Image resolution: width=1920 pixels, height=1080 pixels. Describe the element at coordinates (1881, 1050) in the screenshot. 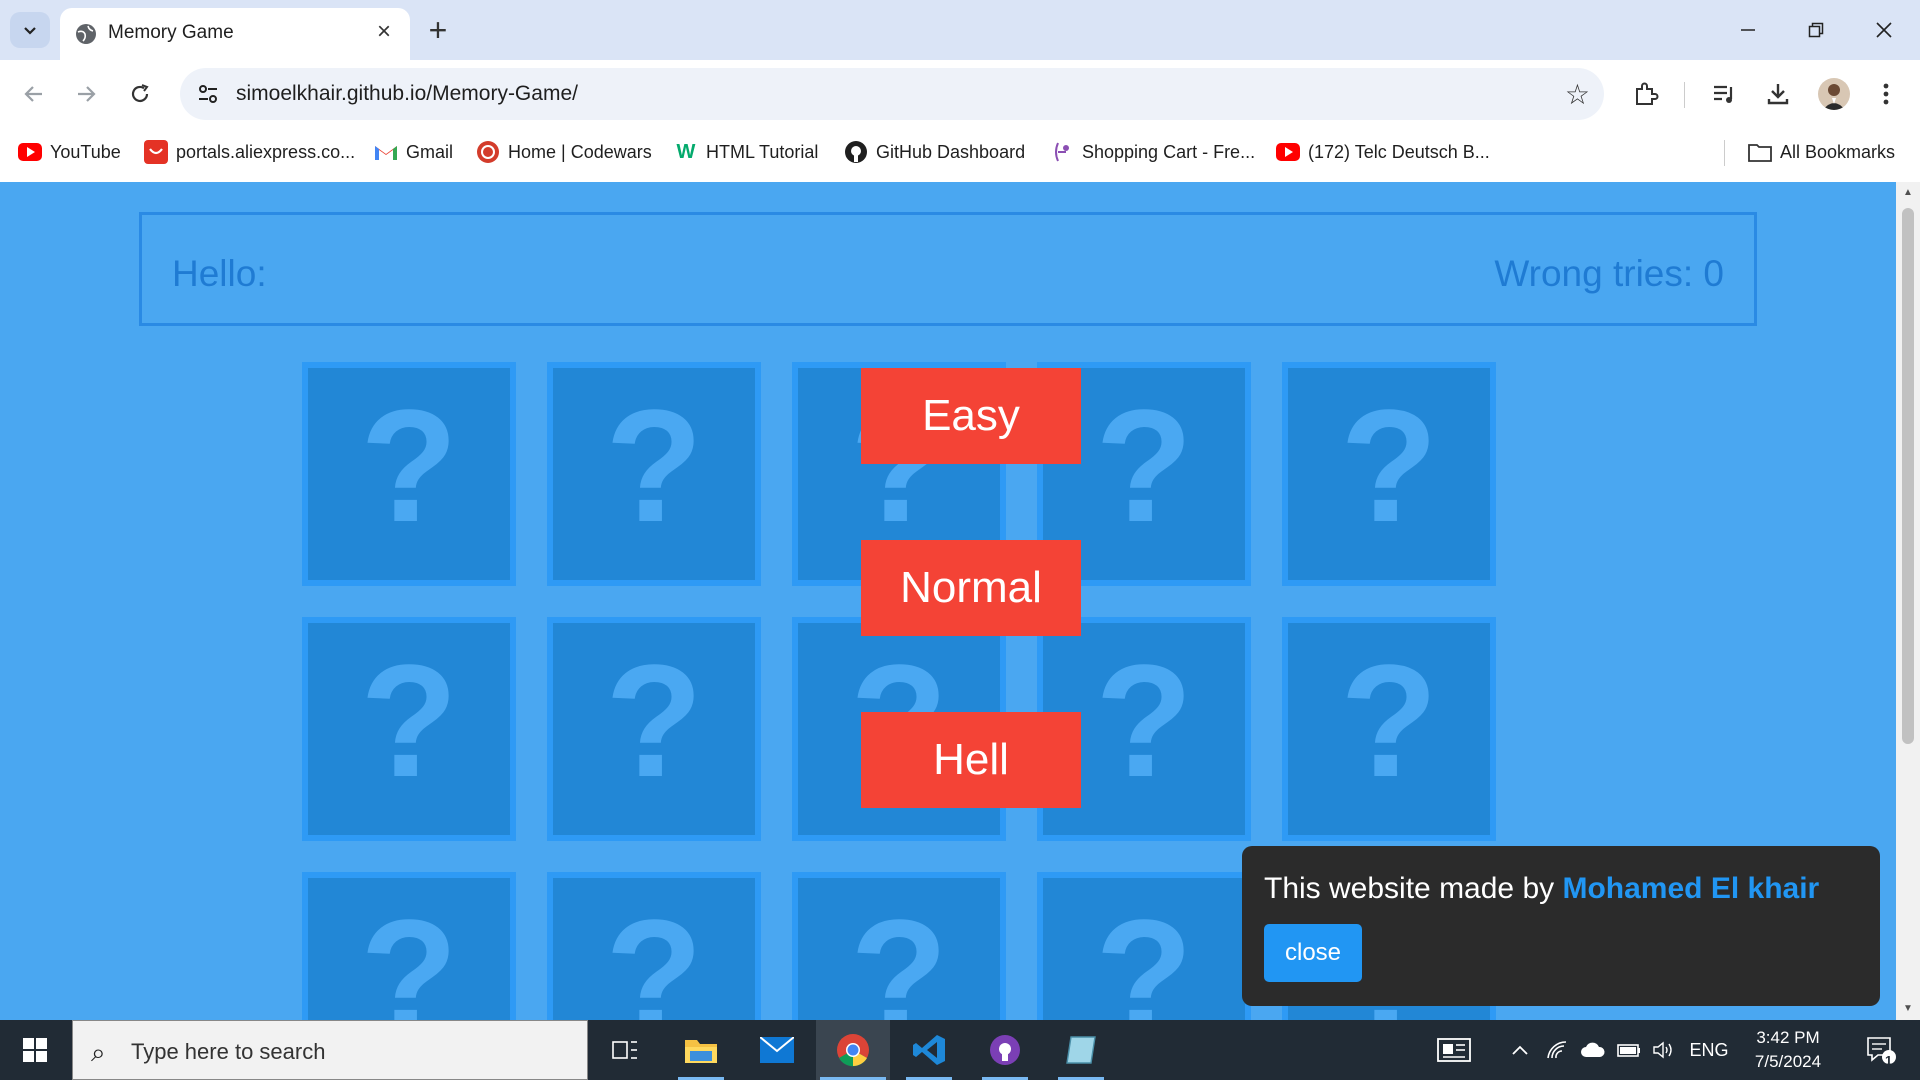

I see `notification-center: 1` at that location.